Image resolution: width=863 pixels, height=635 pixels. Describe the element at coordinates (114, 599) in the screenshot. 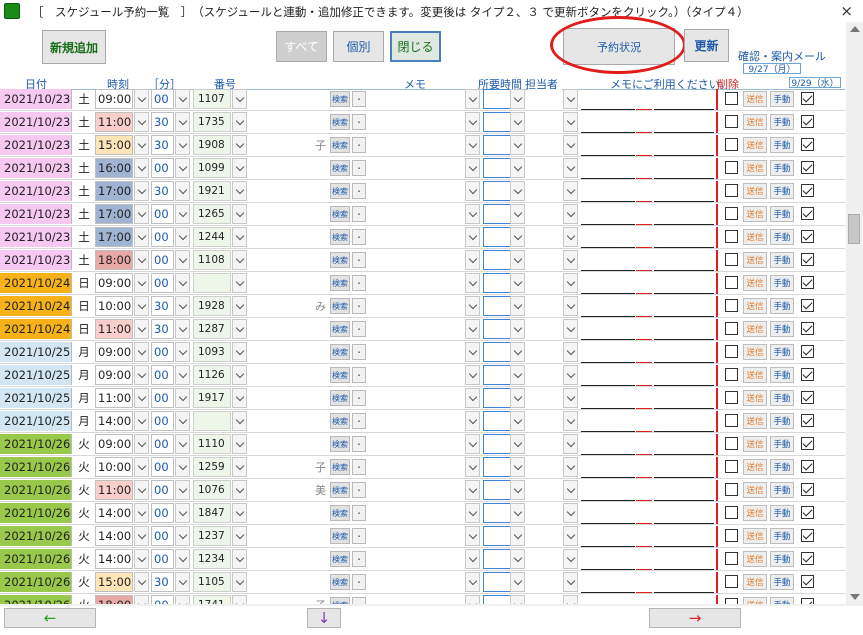

I see `row-time-field: 18:00` at that location.